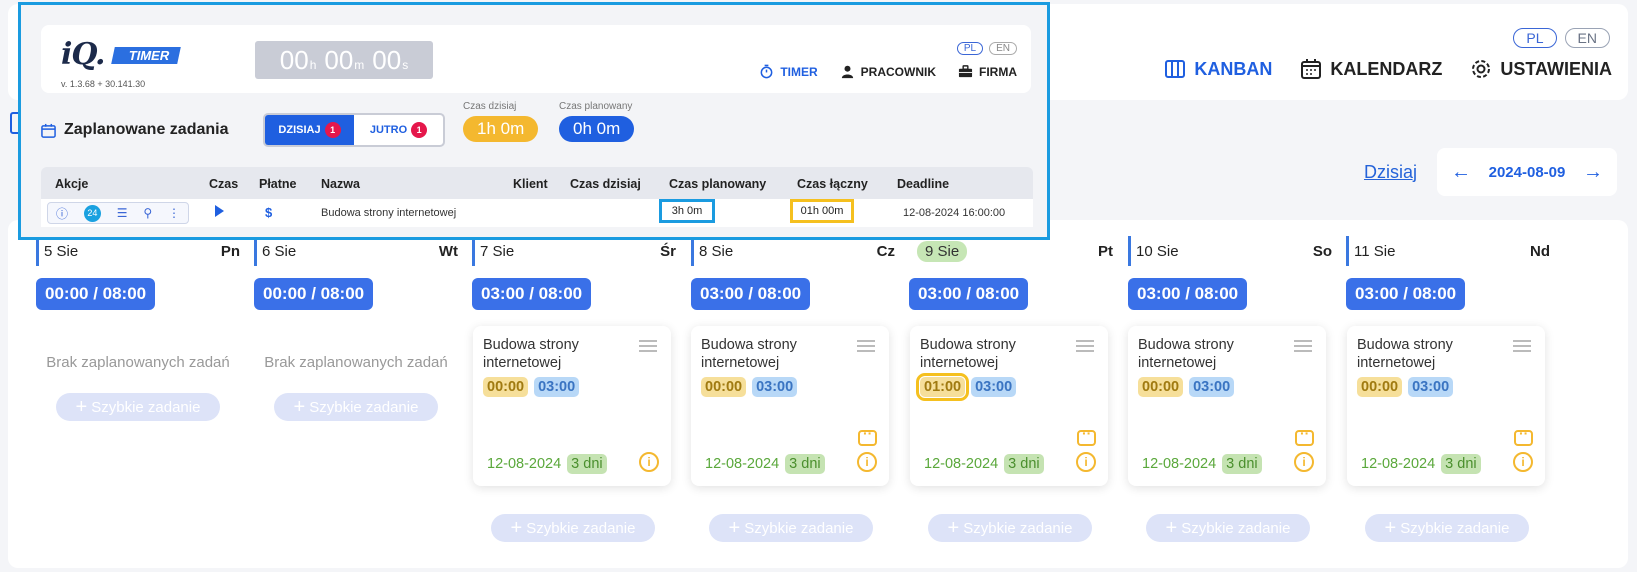 This screenshot has height=572, width=1637. I want to click on actual-time-tag: 00:00, so click(1380, 387).